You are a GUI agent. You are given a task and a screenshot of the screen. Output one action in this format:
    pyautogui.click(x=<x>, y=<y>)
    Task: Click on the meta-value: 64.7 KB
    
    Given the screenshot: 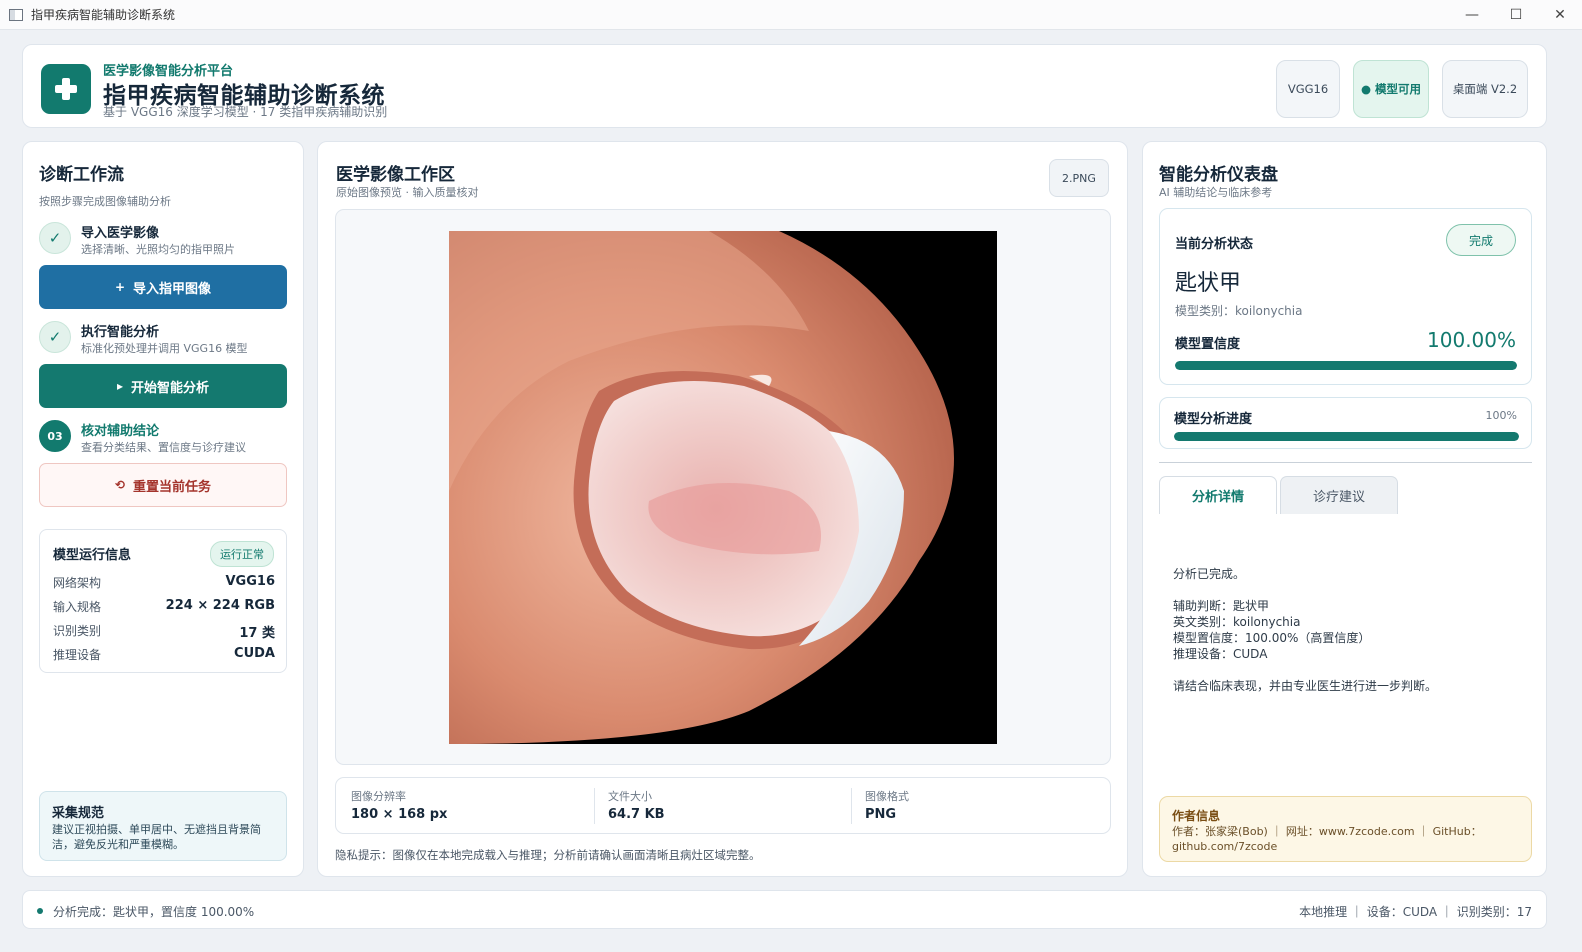 What is the action you would take?
    pyautogui.click(x=636, y=814)
    